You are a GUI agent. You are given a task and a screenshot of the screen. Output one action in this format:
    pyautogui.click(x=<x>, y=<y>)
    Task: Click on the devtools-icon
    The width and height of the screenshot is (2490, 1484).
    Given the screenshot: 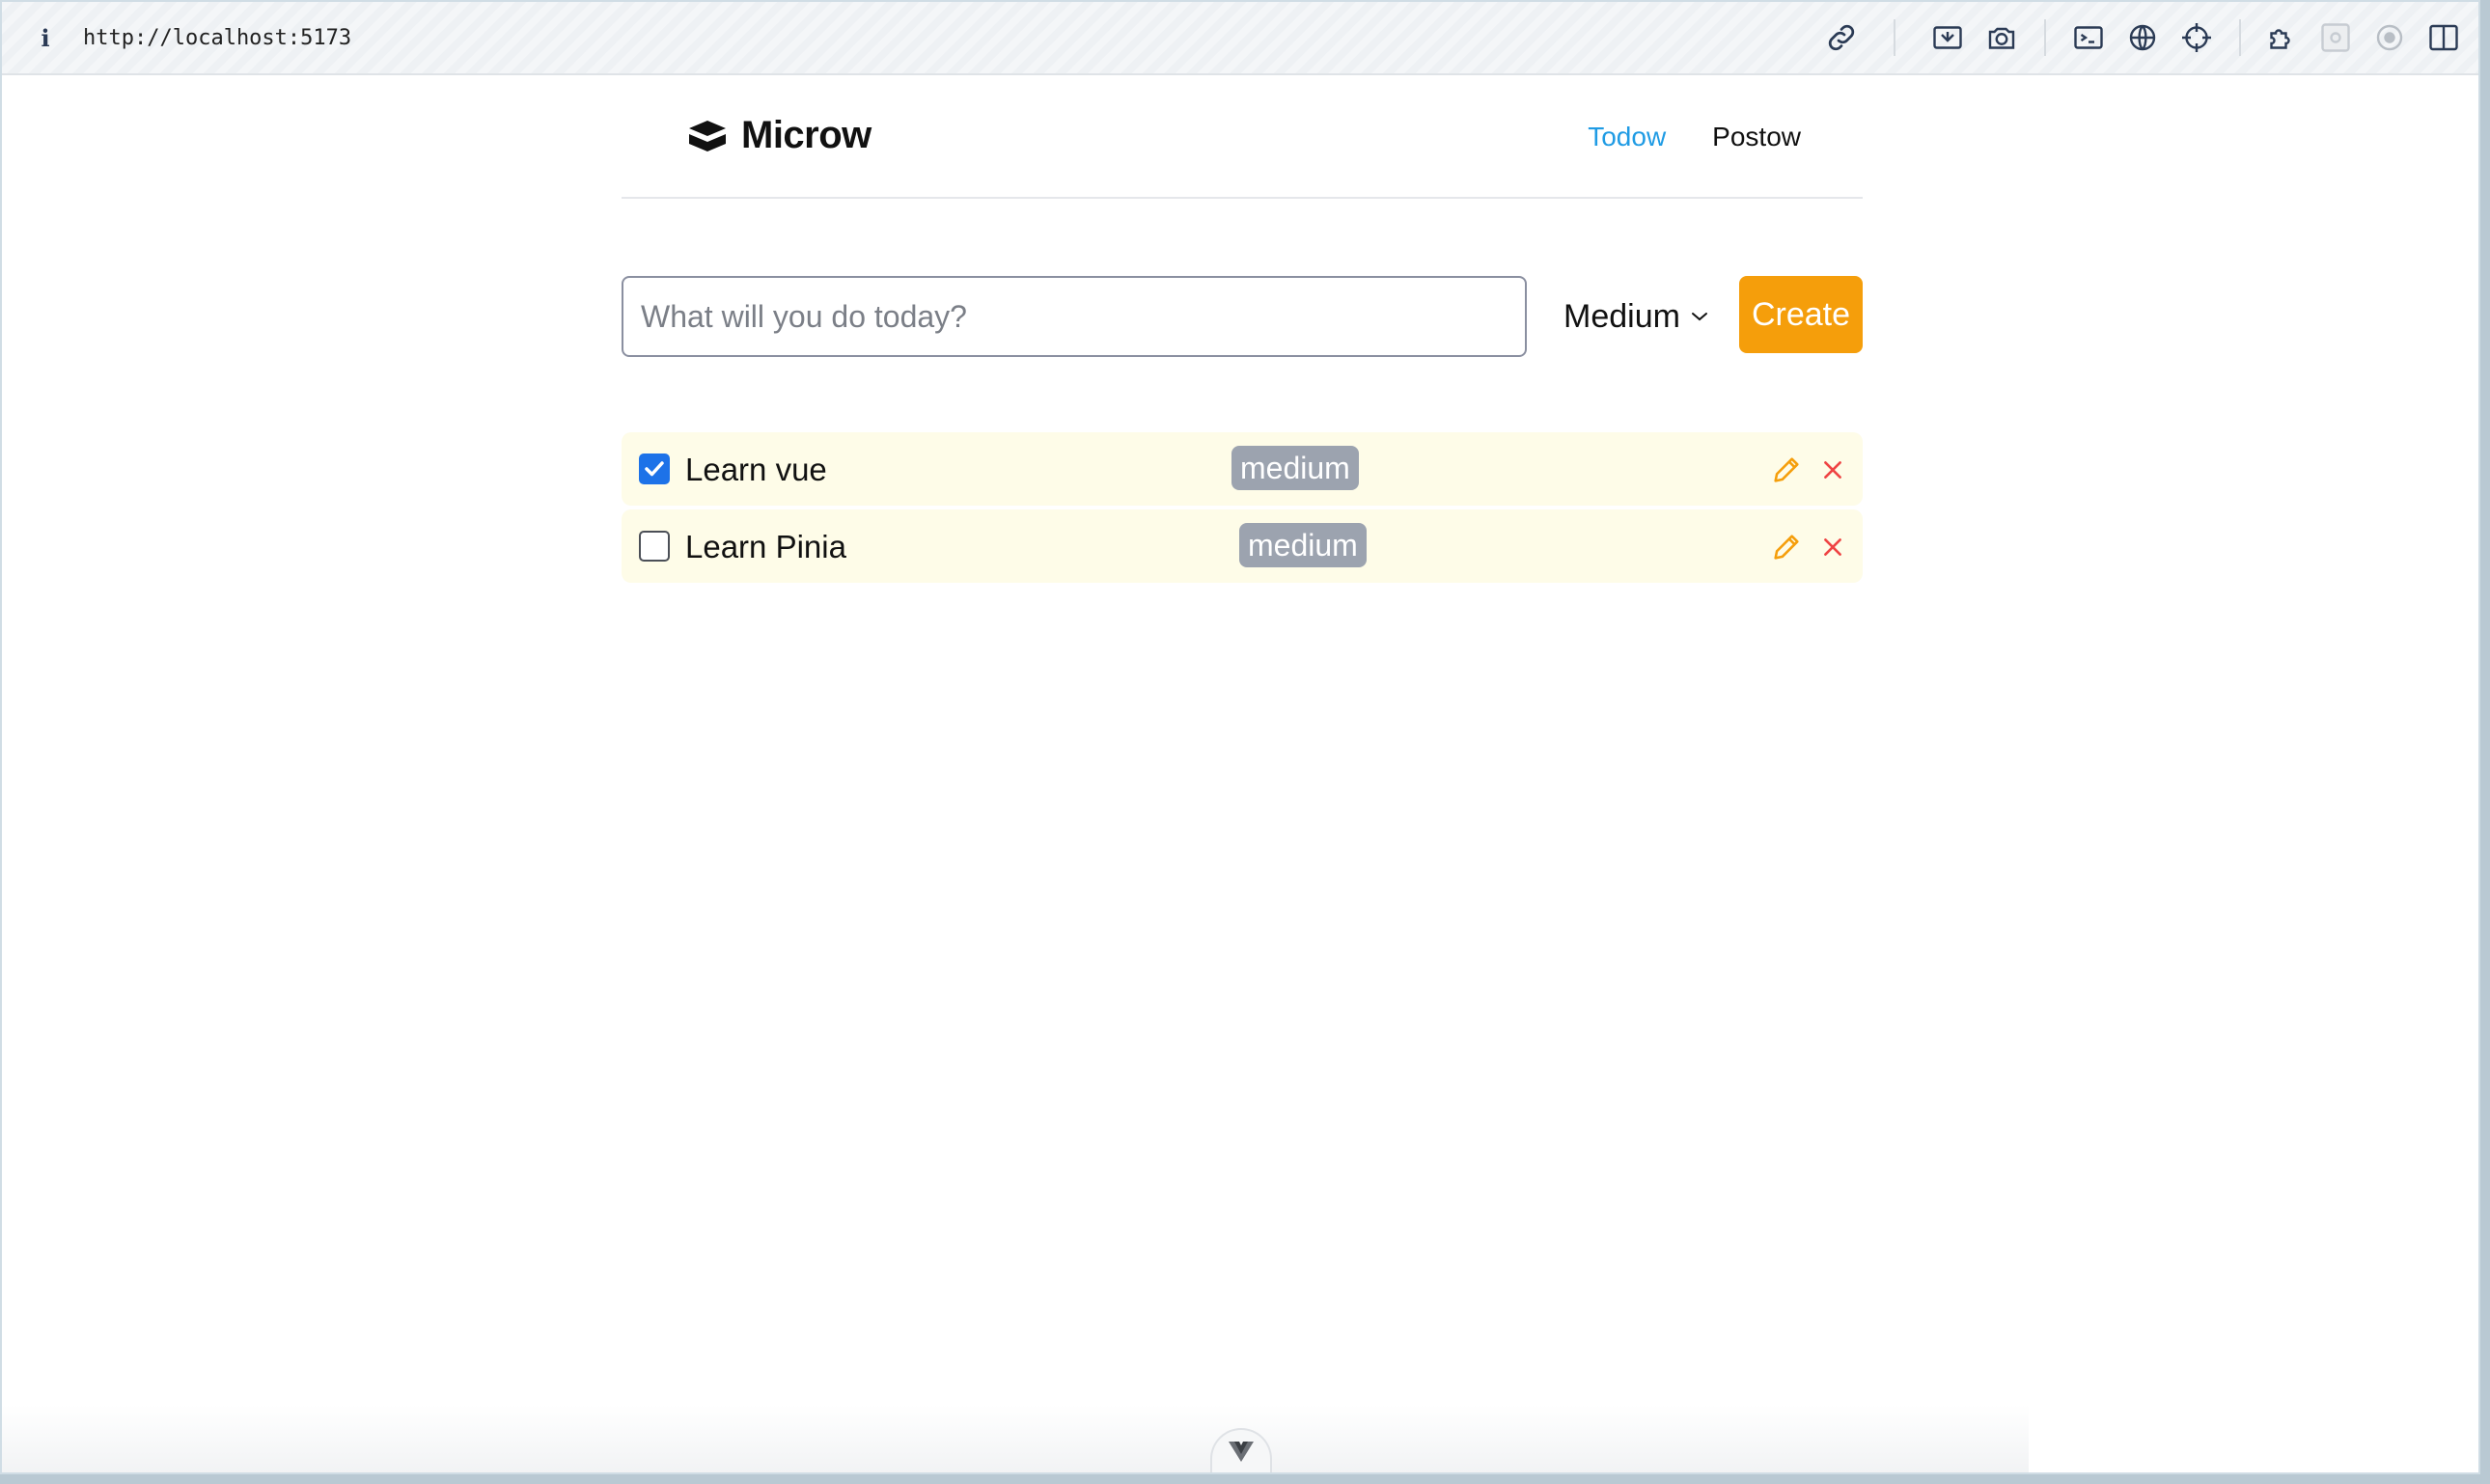 What is the action you would take?
    pyautogui.click(x=2335, y=37)
    